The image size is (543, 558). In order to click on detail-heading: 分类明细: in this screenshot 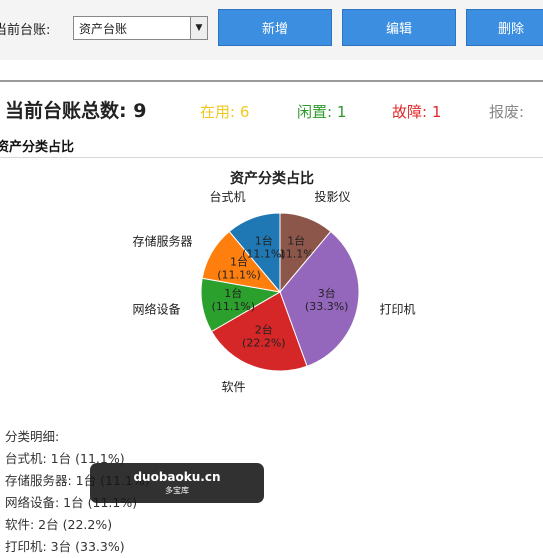, I will do `click(32, 436)`.